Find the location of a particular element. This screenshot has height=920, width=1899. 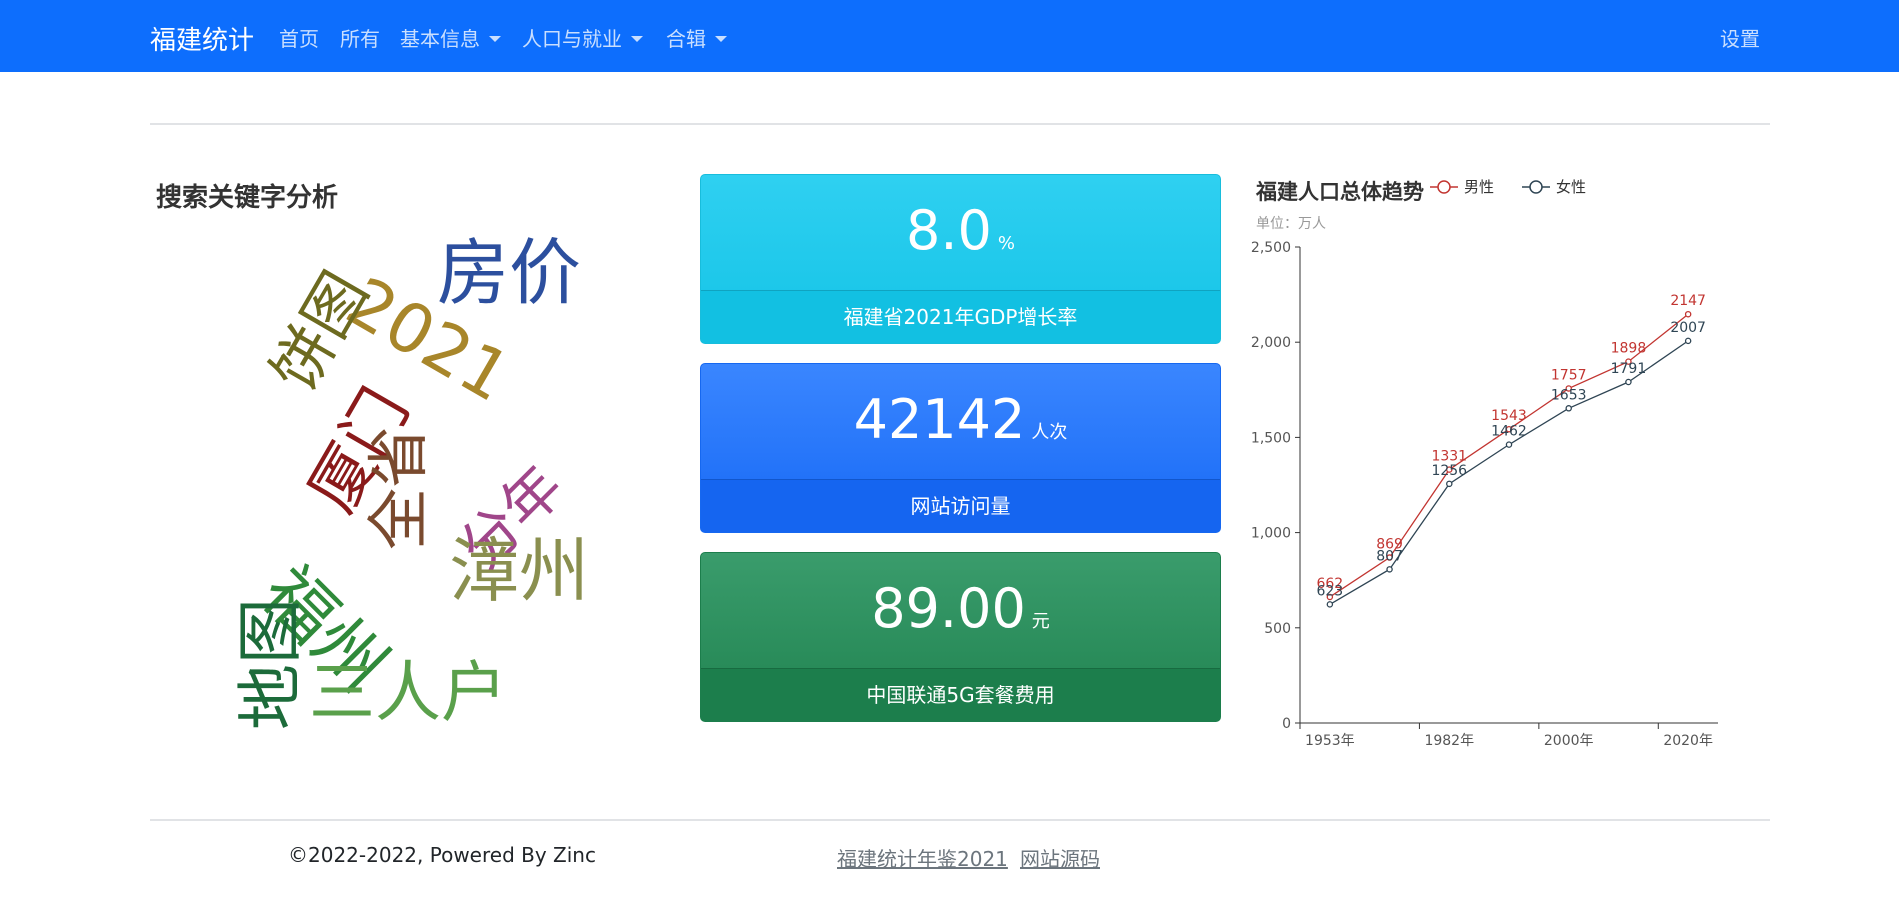

data-label: 1543 is located at coordinates (1509, 416).